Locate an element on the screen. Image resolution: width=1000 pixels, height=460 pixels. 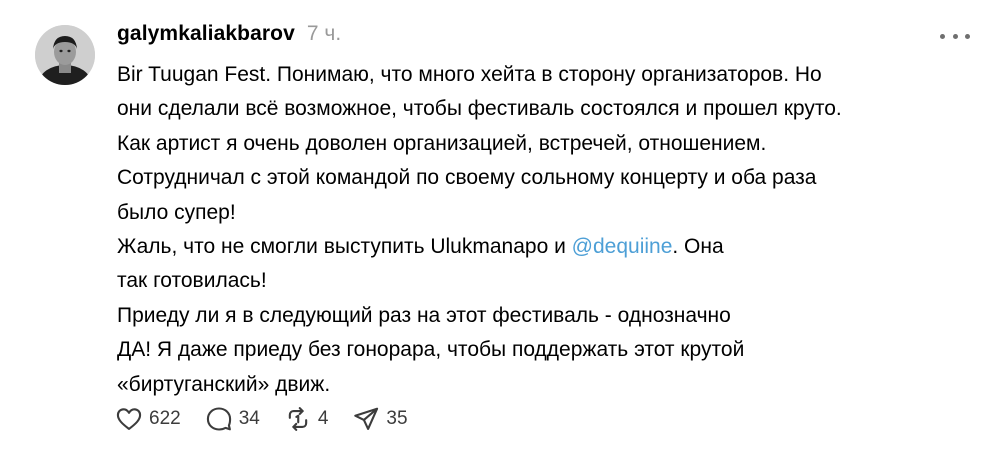
post-line: было супер! is located at coordinates (176, 212).